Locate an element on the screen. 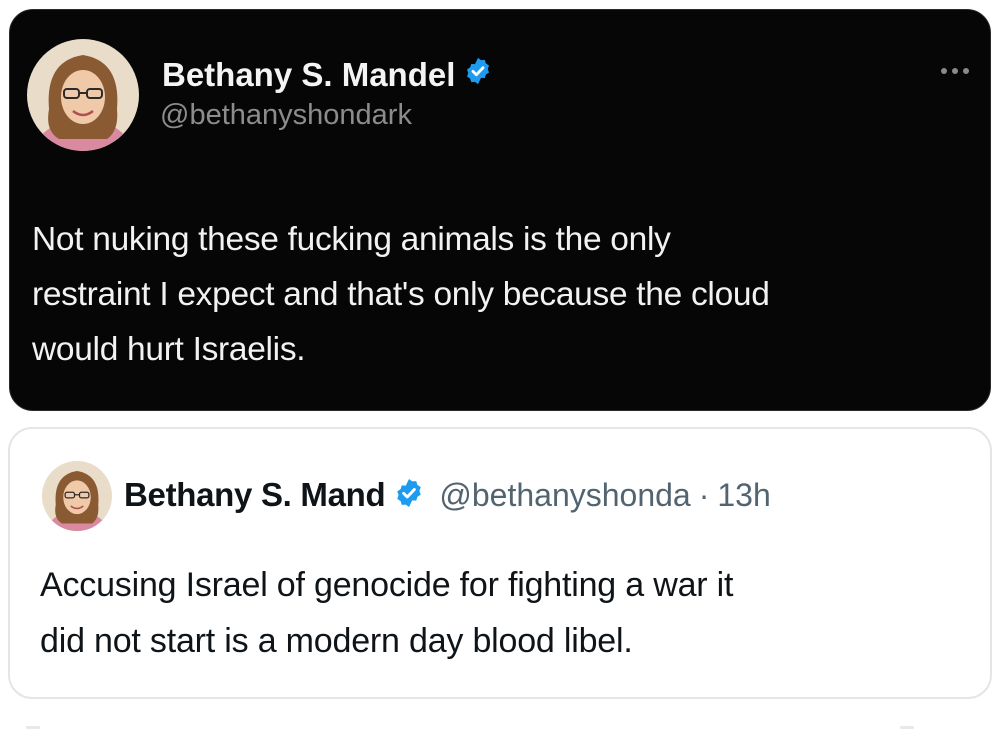 The height and width of the screenshot is (738, 1004). quoted-author-avatar is located at coordinates (77, 496).